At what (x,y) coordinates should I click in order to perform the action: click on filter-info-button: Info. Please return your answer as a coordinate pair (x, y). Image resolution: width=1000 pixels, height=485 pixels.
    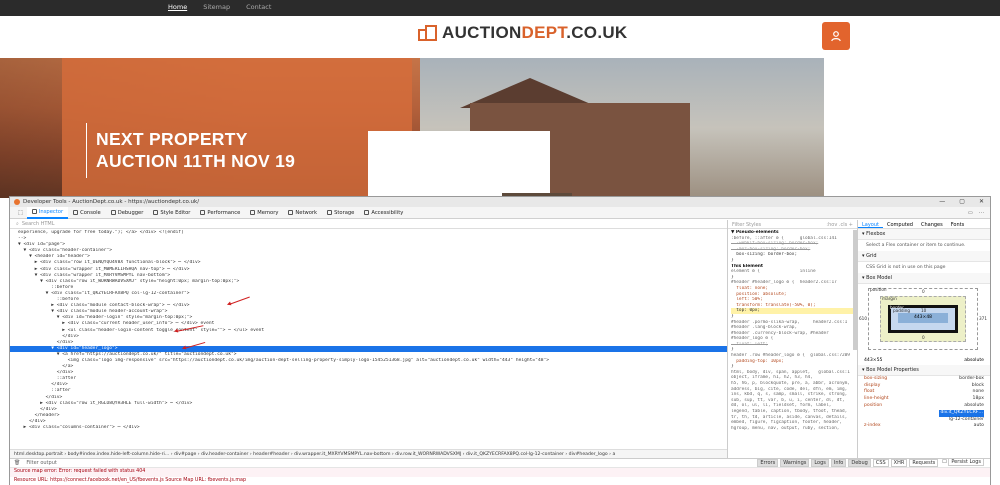
    Looking at the image, I should click on (838, 463).